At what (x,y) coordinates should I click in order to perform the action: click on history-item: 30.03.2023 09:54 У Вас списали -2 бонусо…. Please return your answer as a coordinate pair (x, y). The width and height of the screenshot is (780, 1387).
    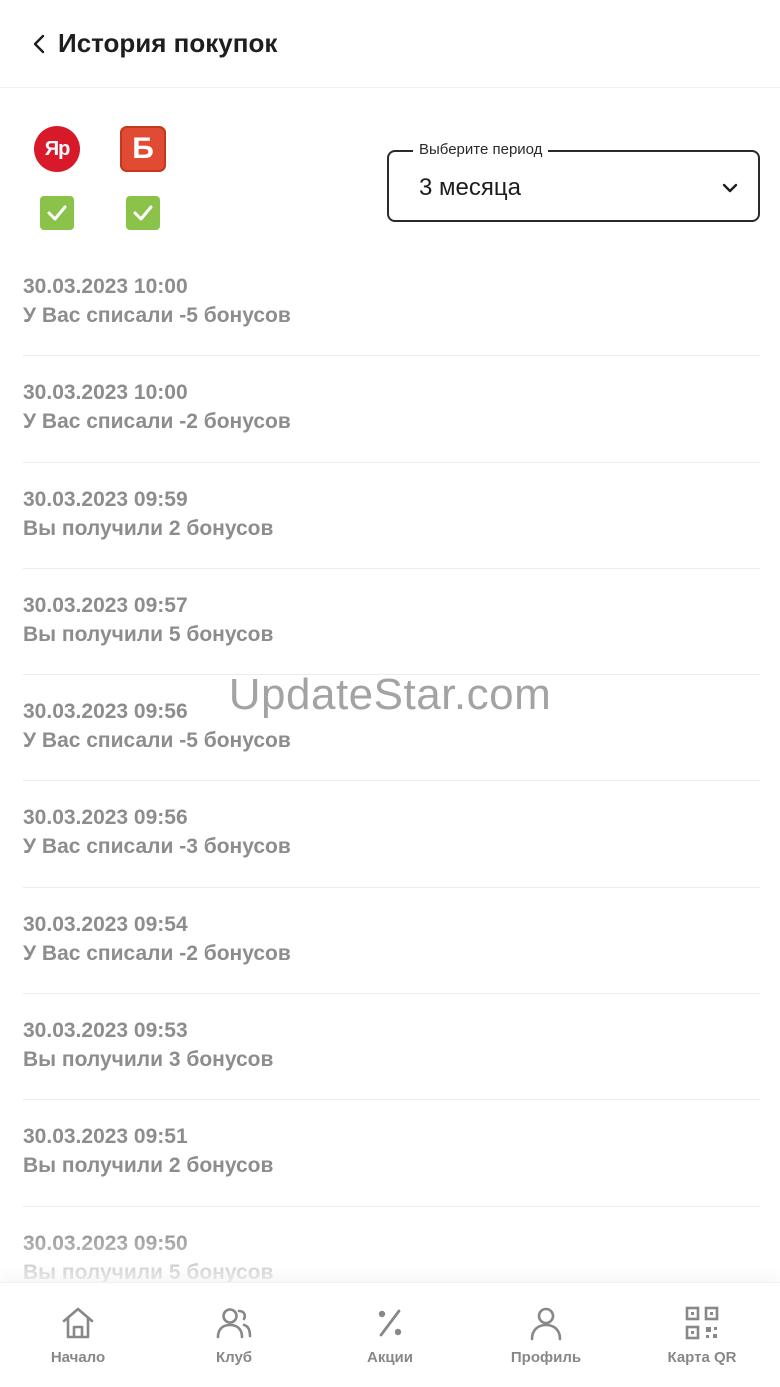
    Looking at the image, I should click on (391, 941).